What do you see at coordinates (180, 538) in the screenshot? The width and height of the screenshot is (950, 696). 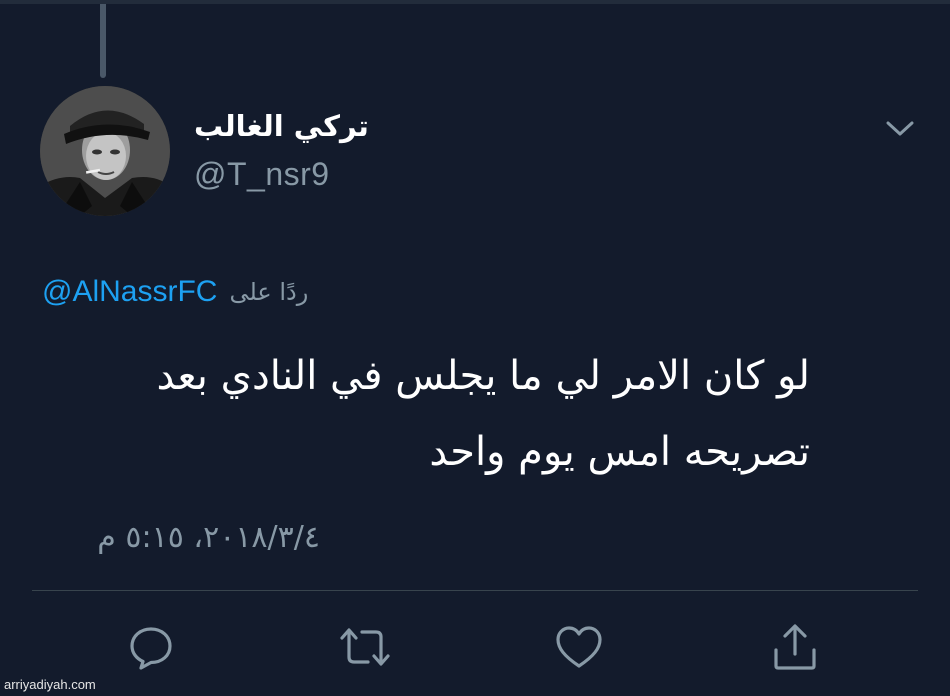 I see `tweet-timestamp: ٢٠١٨/٣/٤، ٥:١٥ م` at bounding box center [180, 538].